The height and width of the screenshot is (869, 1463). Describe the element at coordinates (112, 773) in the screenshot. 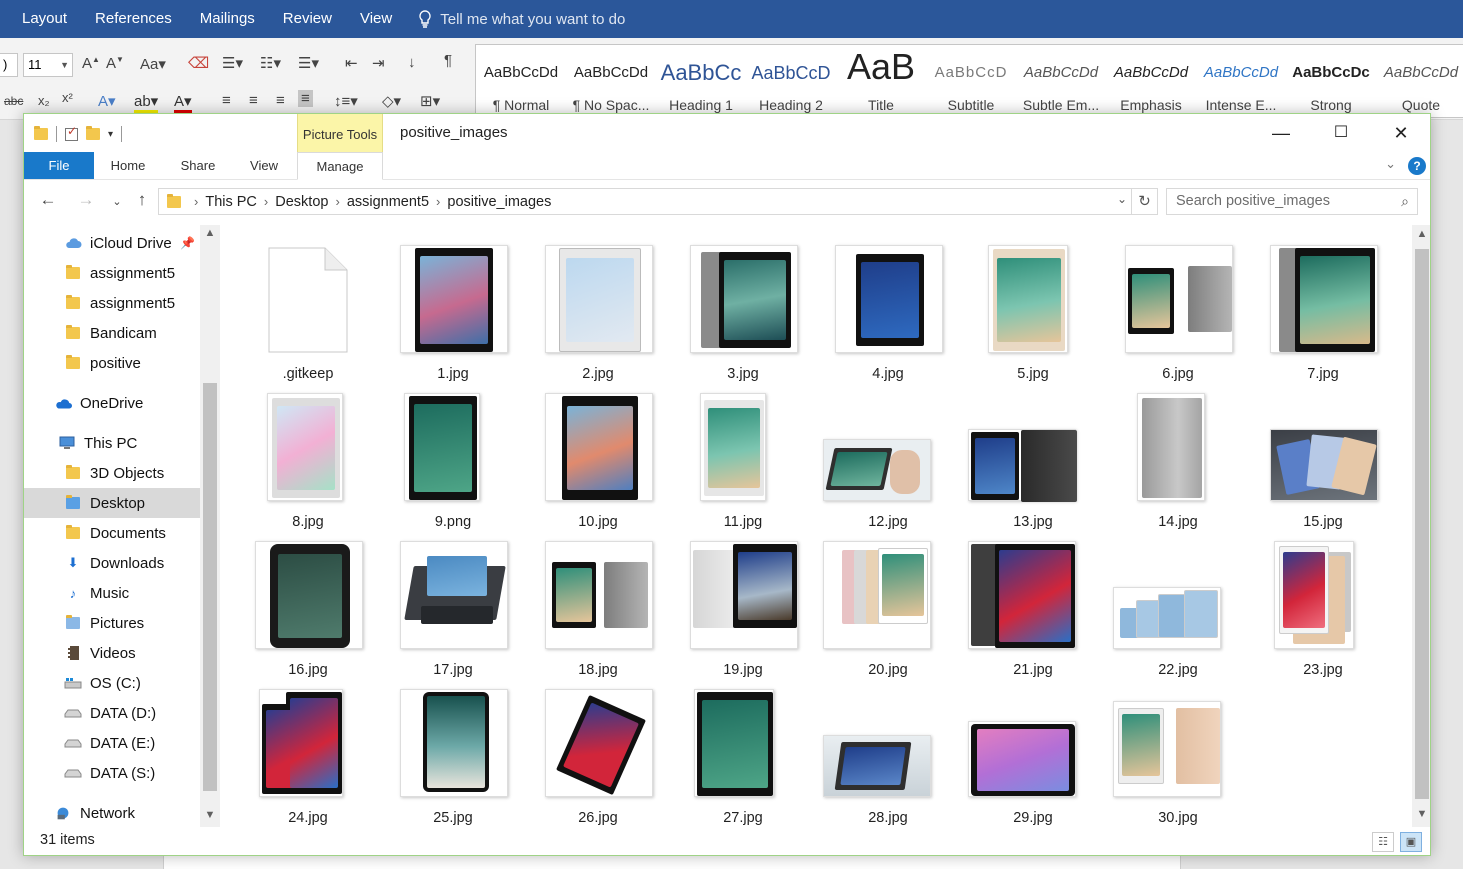

I see `sidebar-item-data-s: DATA (S:)` at that location.